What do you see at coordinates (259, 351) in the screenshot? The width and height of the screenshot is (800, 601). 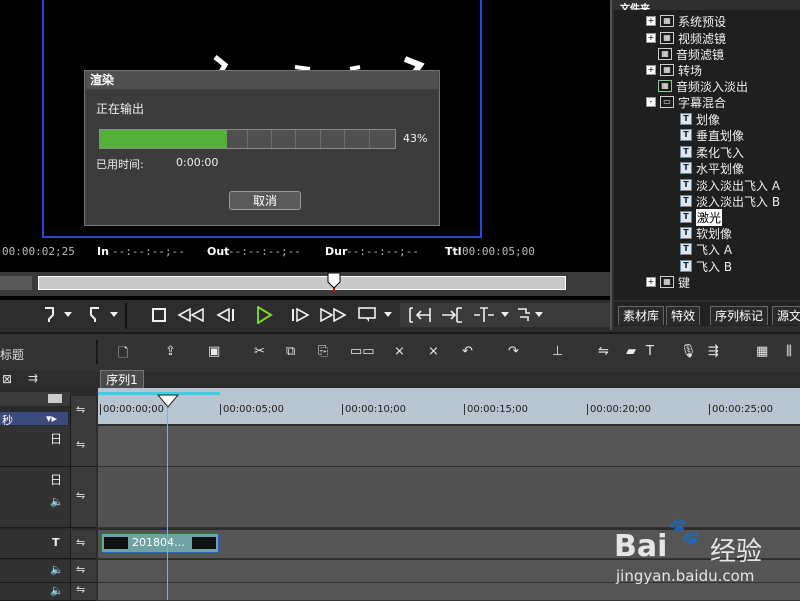 I see `cut-icon: ✂` at bounding box center [259, 351].